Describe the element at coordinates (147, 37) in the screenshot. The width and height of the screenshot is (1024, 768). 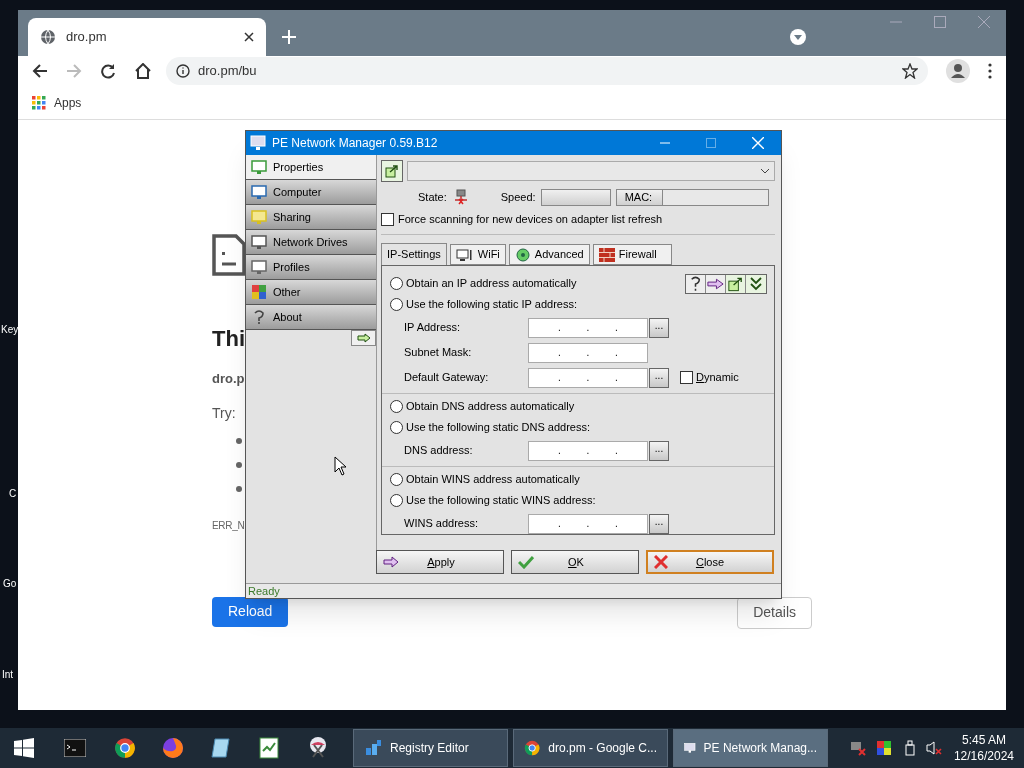
I see `browser-tab: dro.pm` at that location.